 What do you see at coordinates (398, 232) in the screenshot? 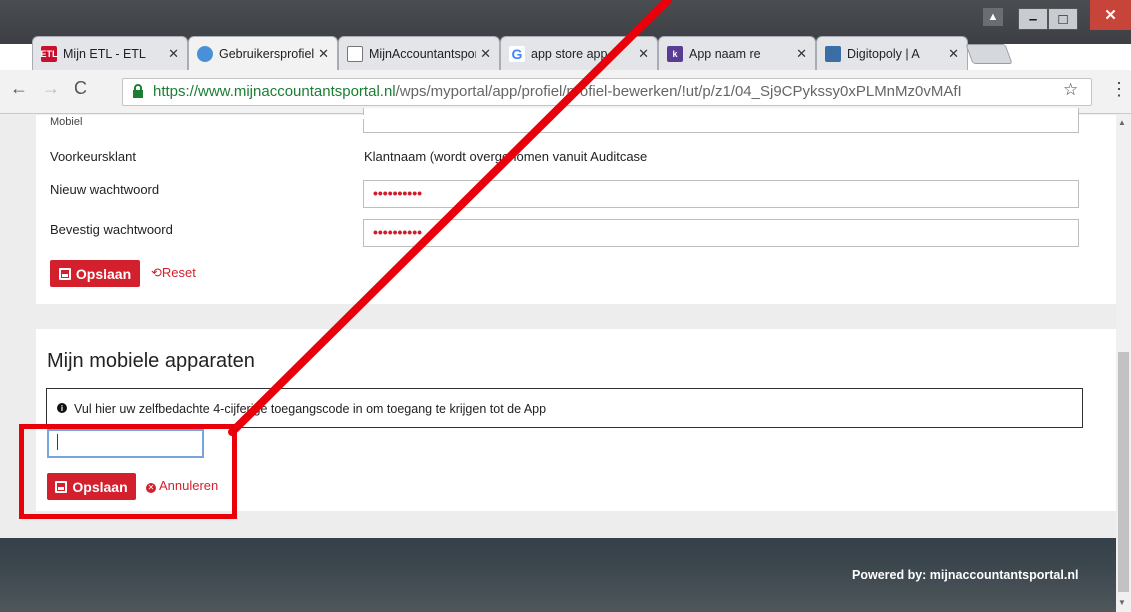
I see `confirm-password-value: ••••••••••` at bounding box center [398, 232].